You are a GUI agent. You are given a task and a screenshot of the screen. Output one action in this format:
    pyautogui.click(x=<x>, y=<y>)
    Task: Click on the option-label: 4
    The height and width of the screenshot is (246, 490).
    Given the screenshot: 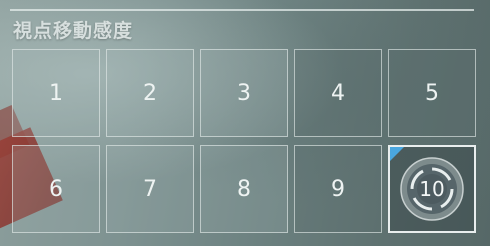 What is the action you would take?
    pyautogui.click(x=338, y=93)
    